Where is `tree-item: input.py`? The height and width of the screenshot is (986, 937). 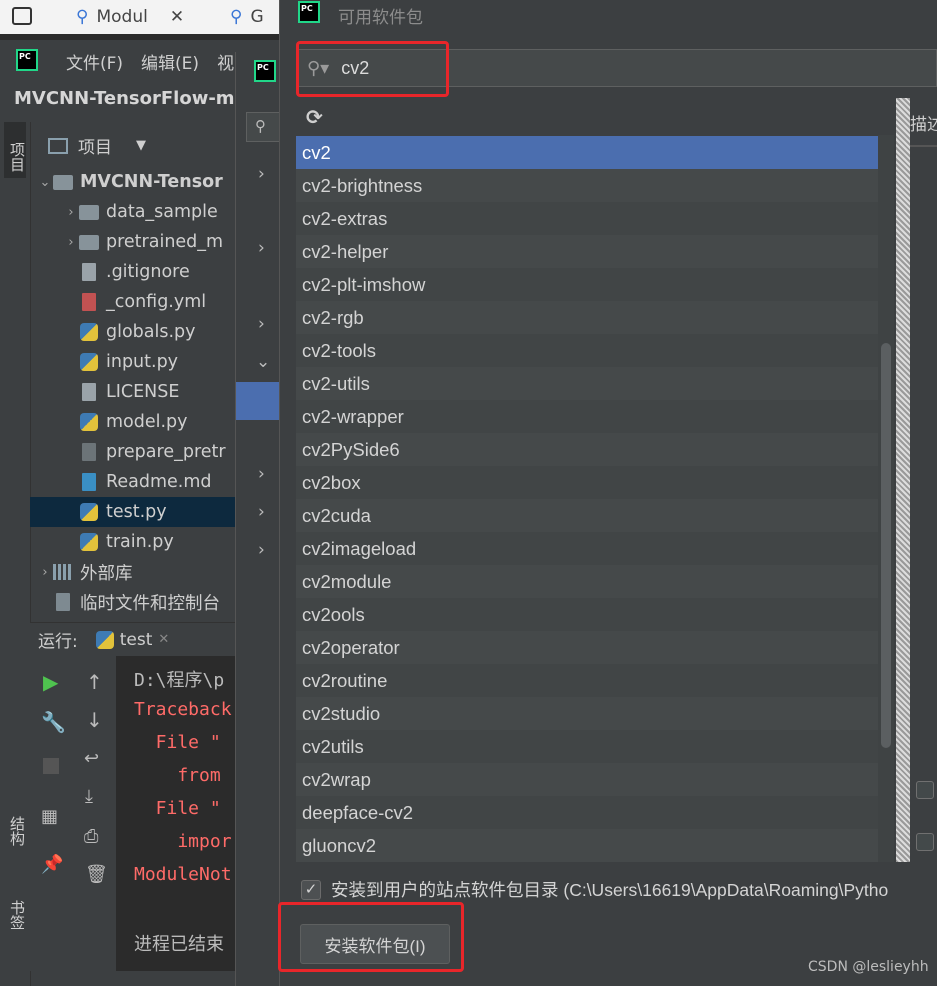 tree-item: input.py is located at coordinates (149, 362).